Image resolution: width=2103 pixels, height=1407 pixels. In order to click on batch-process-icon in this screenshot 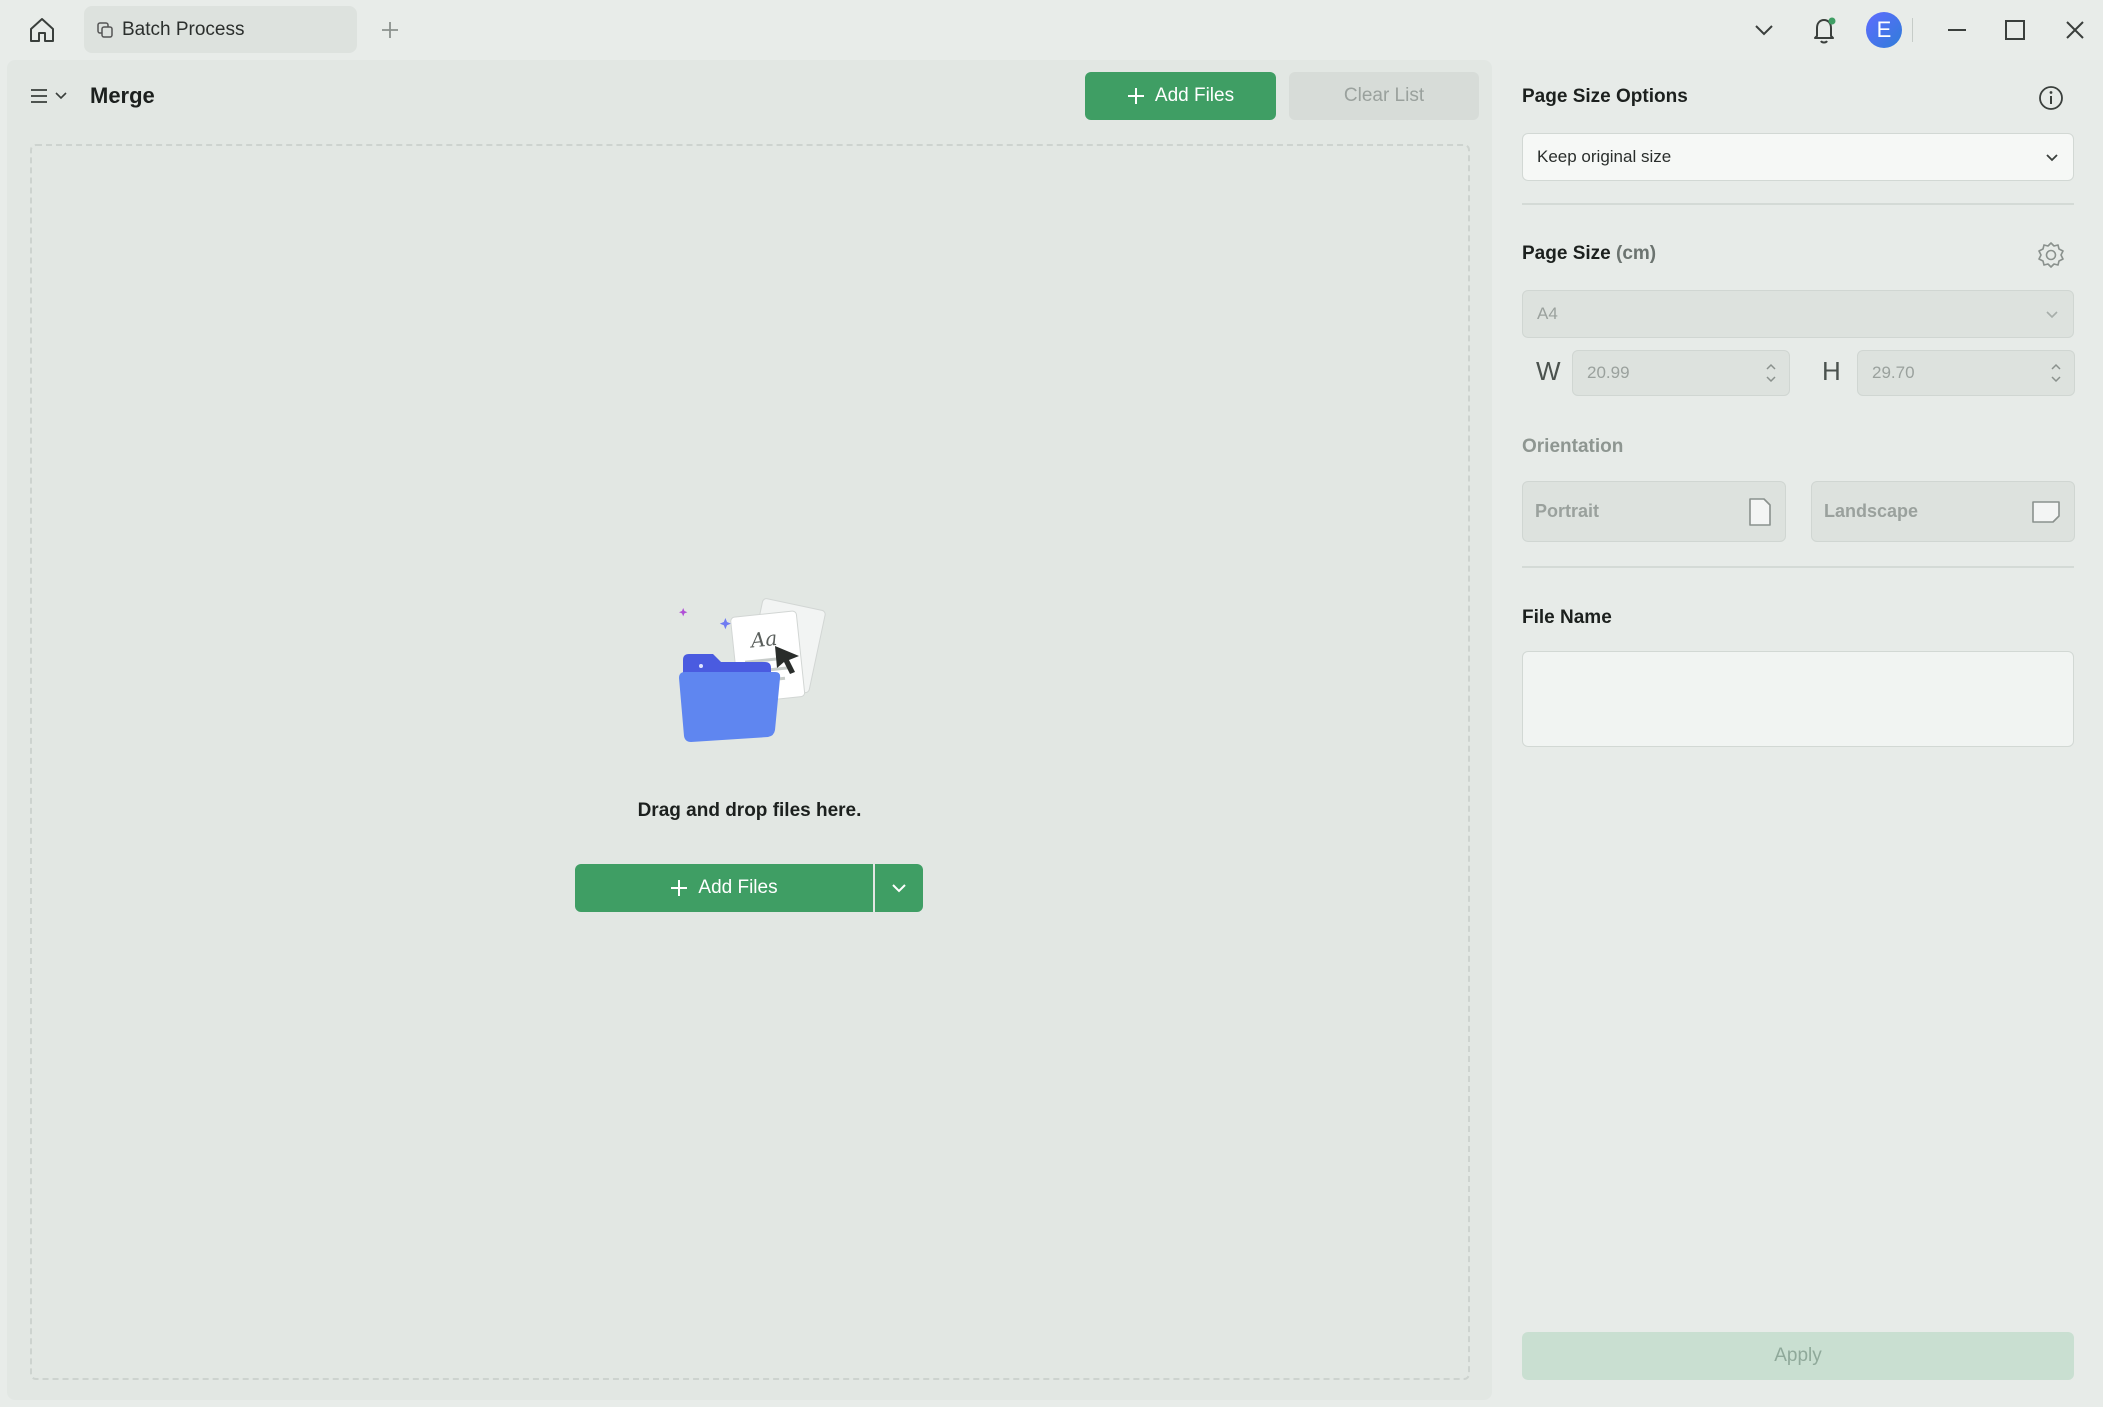, I will do `click(105, 29)`.